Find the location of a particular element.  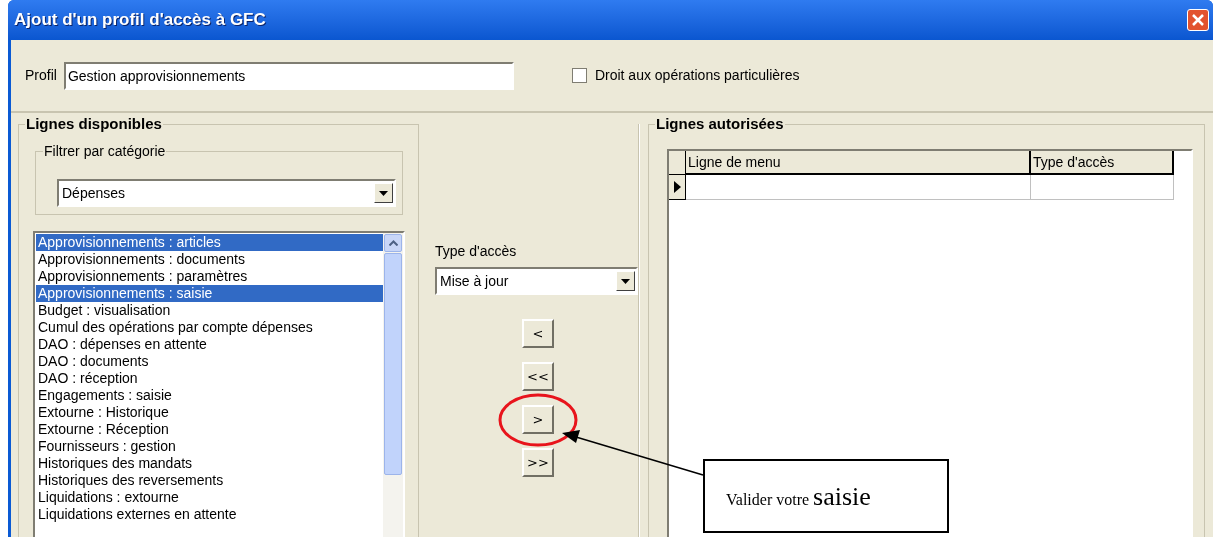

list-item: Liquidations externes en attente is located at coordinates (209, 514).